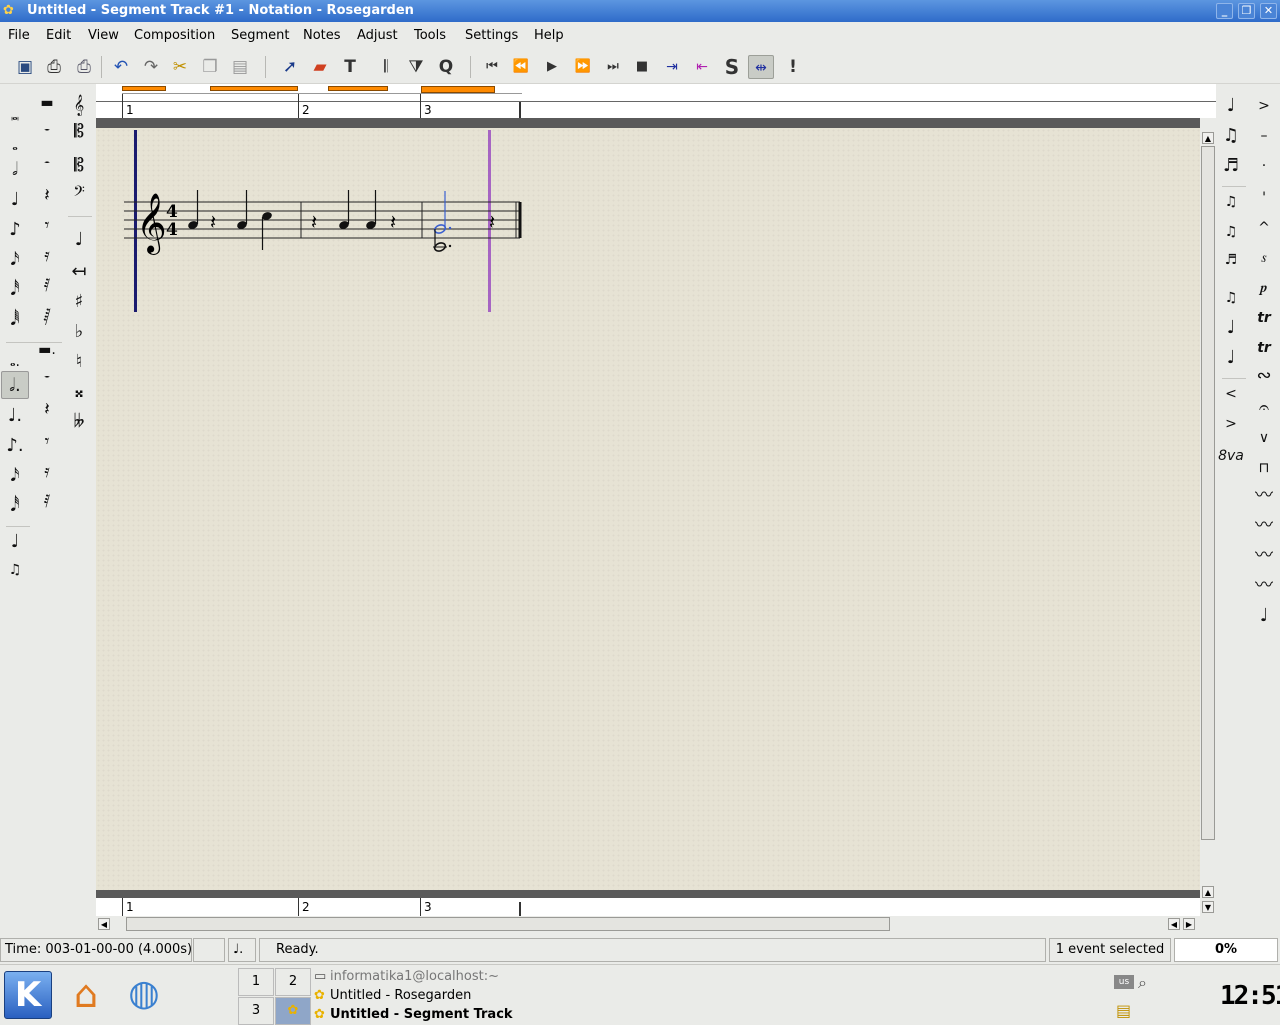  What do you see at coordinates (1231, 166) in the screenshot?
I see `beam-sixteenth-icon: ♬` at bounding box center [1231, 166].